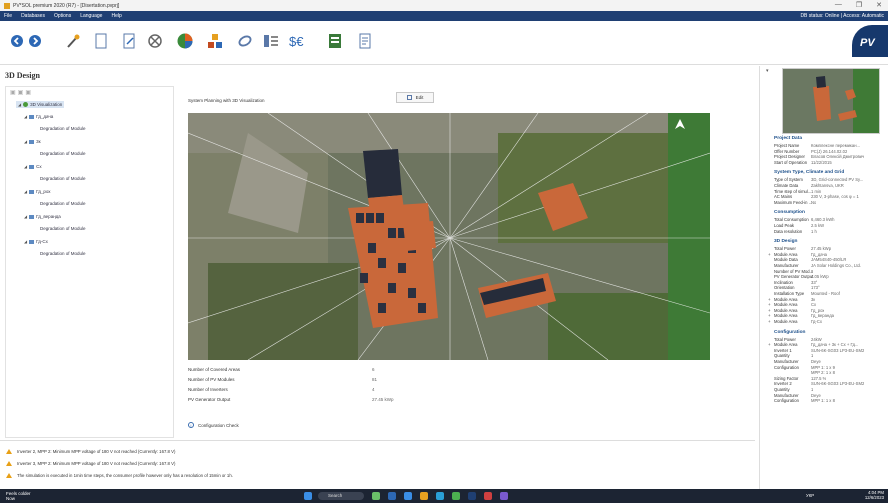 This screenshot has width=888, height=503. Describe the element at coordinates (787, 151) in the screenshot. I see `summary-key: Offer Number` at that location.